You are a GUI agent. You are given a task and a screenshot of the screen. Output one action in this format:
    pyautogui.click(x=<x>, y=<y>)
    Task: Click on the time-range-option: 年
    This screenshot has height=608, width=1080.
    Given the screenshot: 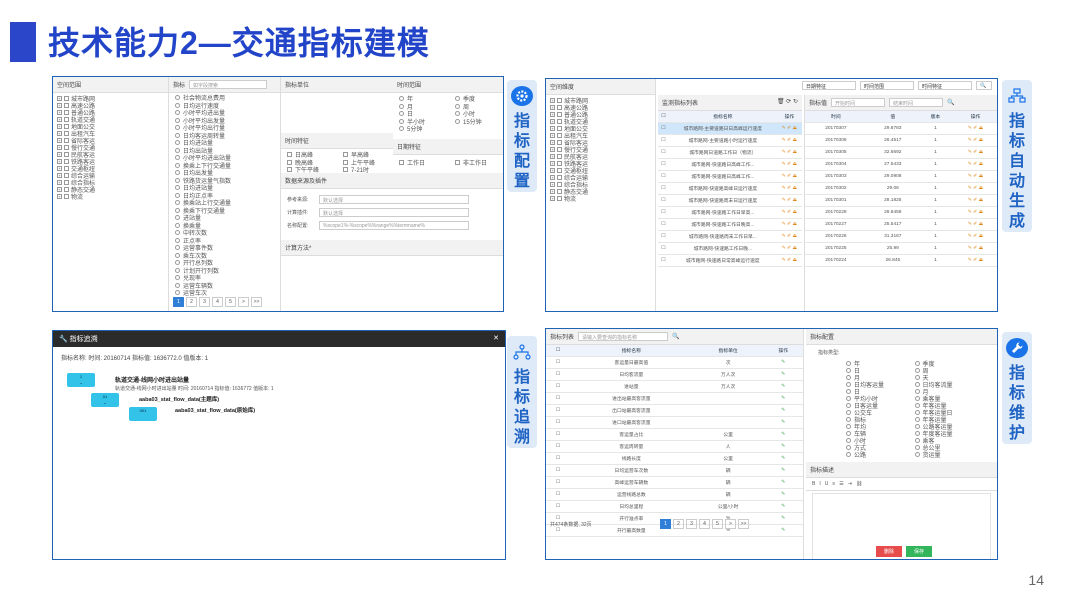 What is the action you would take?
    pyautogui.click(x=421, y=99)
    